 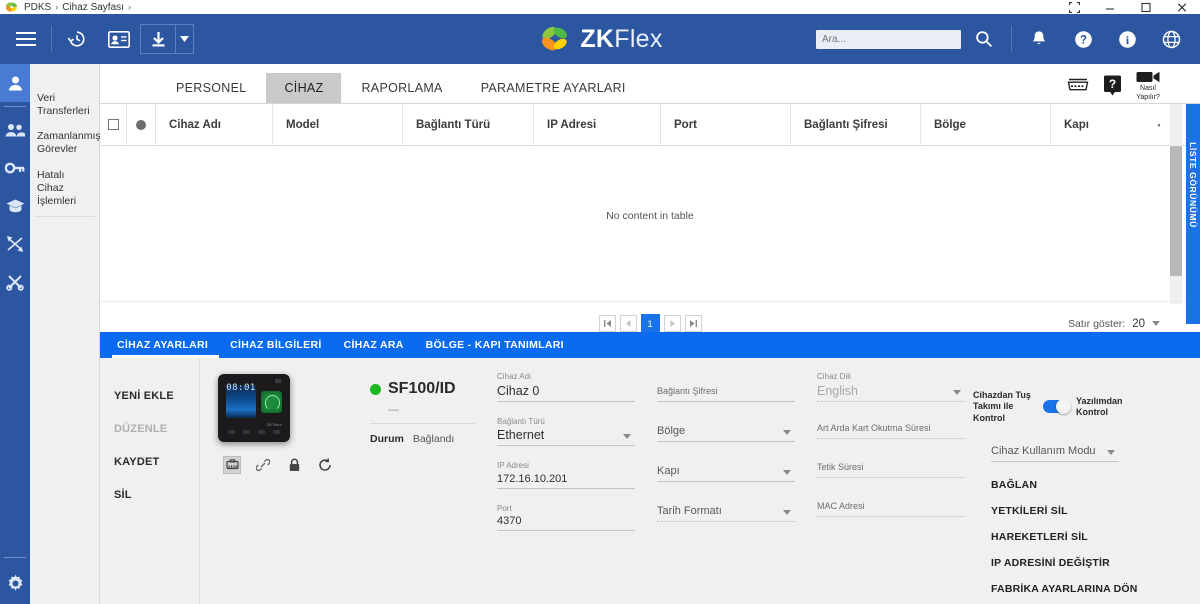 What do you see at coordinates (1146, 7) in the screenshot?
I see `maximize-window-icon` at bounding box center [1146, 7].